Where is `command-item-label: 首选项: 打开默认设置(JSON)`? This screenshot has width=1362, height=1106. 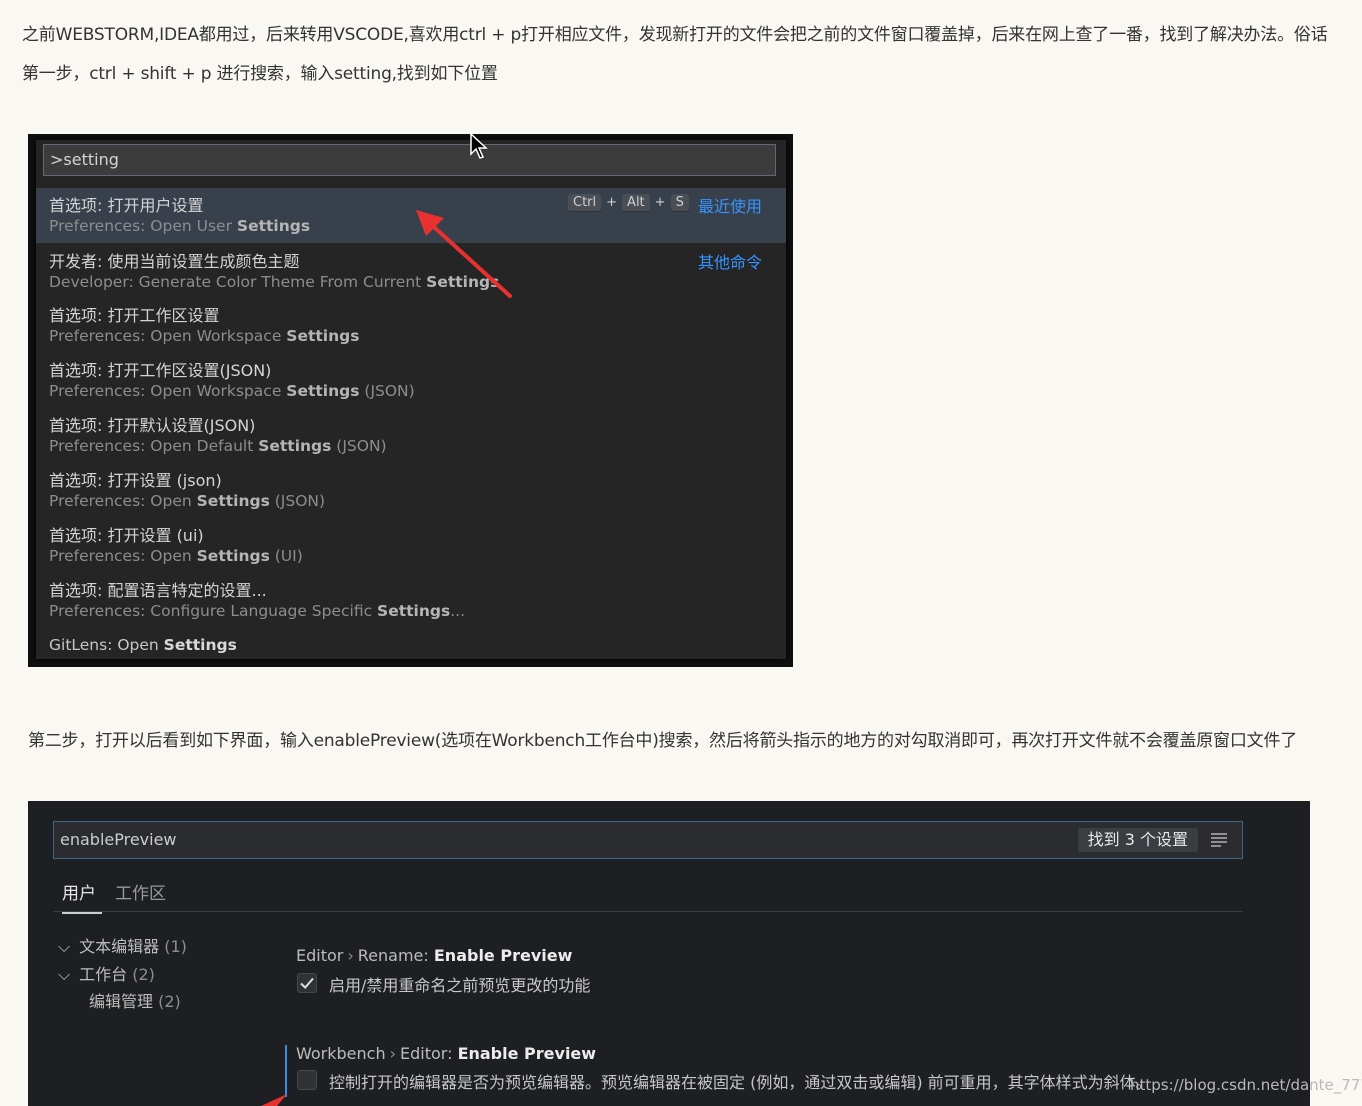
command-item-label: 首选项: 打开默认设置(JSON) is located at coordinates (152, 425).